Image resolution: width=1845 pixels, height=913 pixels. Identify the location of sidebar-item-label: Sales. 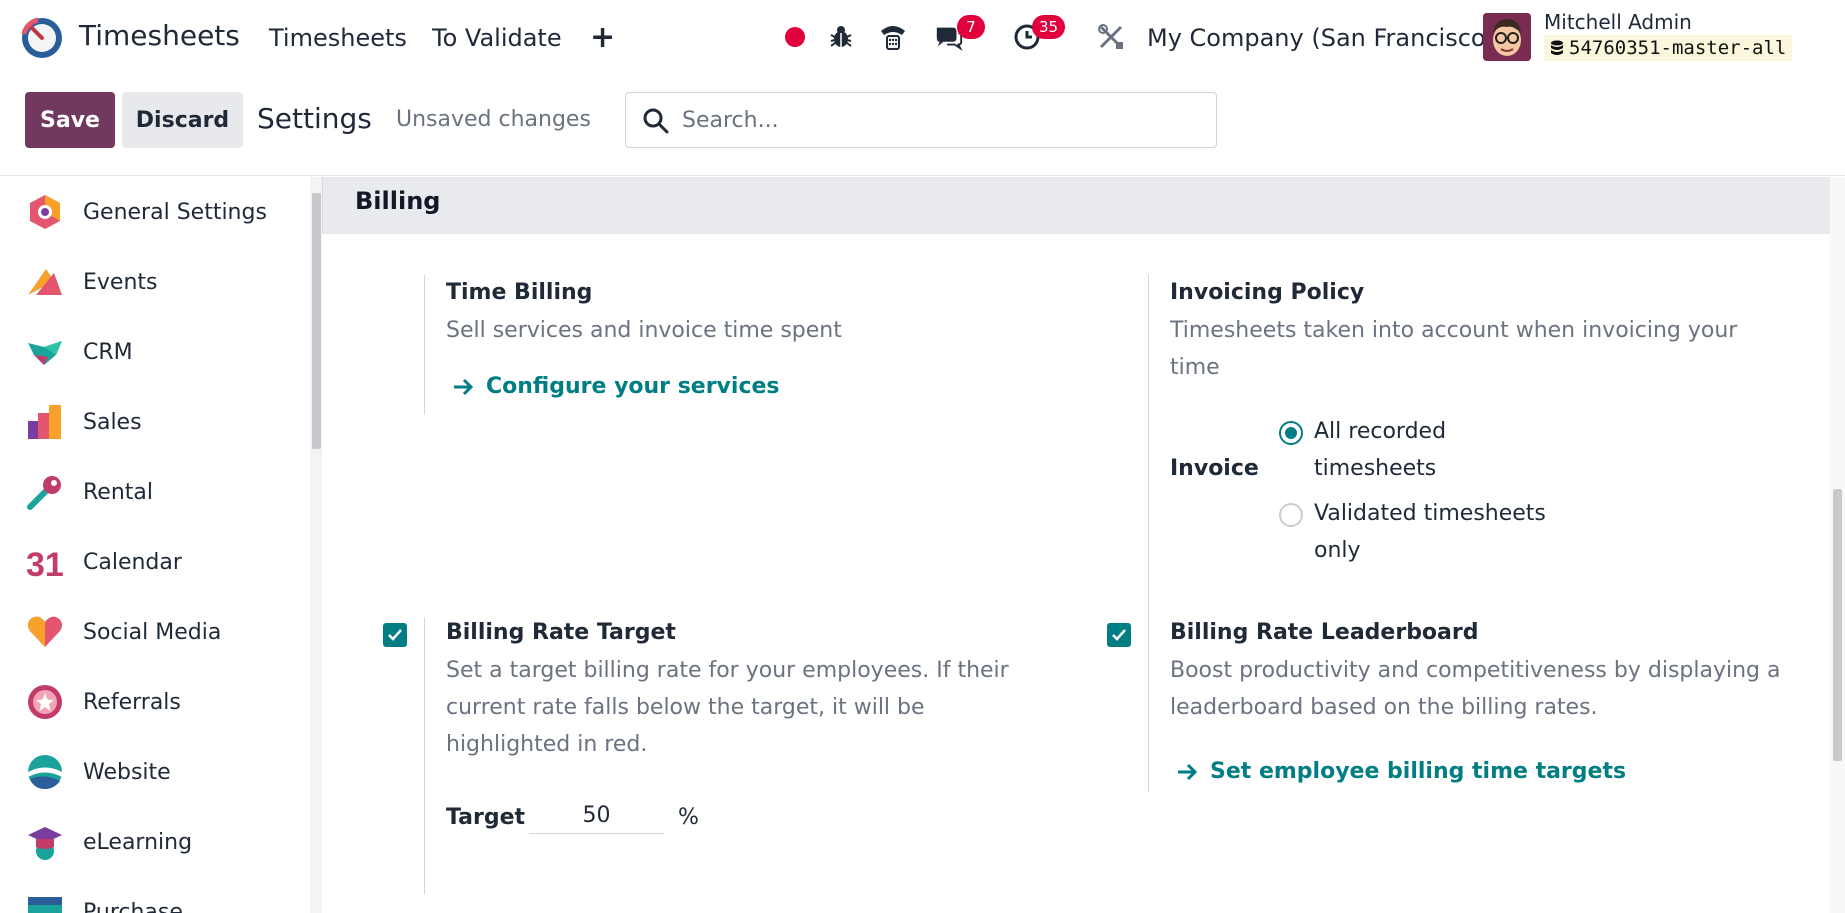
(112, 422).